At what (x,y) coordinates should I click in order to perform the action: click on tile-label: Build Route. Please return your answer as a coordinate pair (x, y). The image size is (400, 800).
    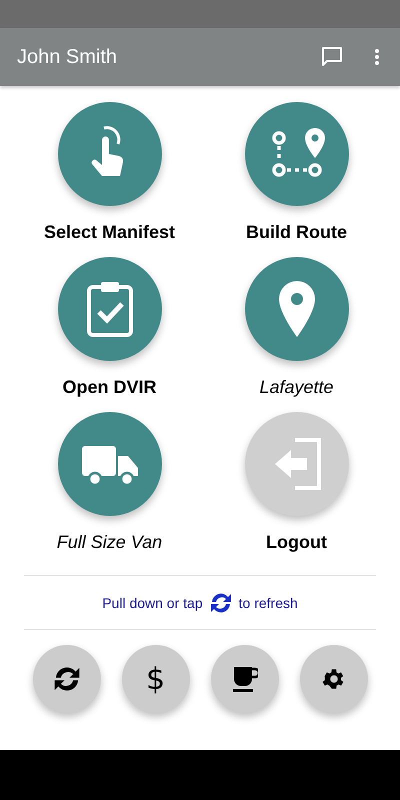
    Looking at the image, I should click on (296, 232).